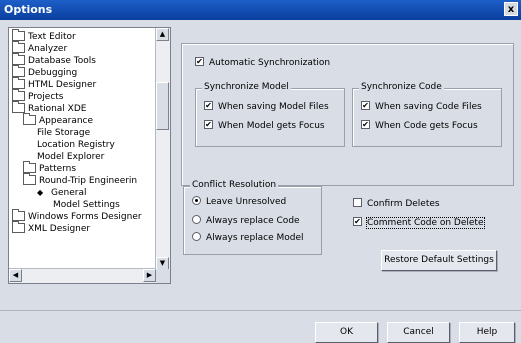 The width and height of the screenshot is (521, 343). Describe the element at coordinates (511, 9) in the screenshot. I see `close-icon: x` at that location.